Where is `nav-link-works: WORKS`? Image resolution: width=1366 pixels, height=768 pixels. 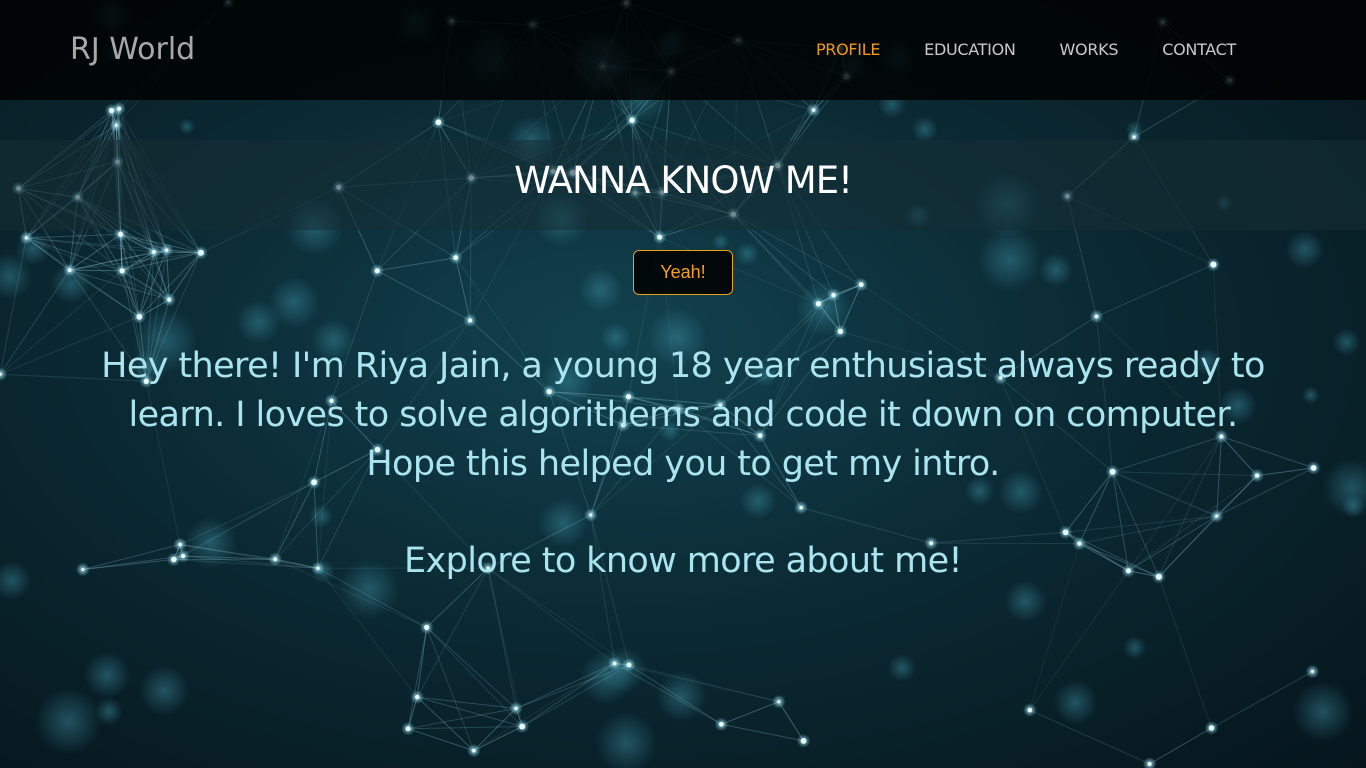
nav-link-works: WORKS is located at coordinates (1089, 50).